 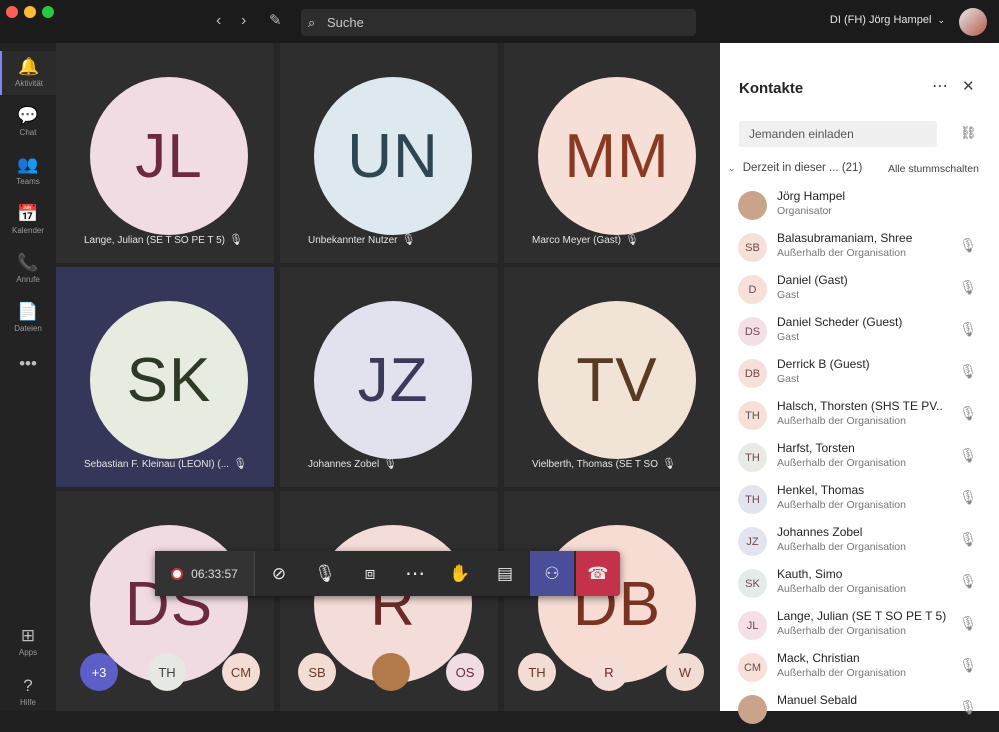 What do you see at coordinates (28, 328) in the screenshot?
I see `rail-label: Dateien` at bounding box center [28, 328].